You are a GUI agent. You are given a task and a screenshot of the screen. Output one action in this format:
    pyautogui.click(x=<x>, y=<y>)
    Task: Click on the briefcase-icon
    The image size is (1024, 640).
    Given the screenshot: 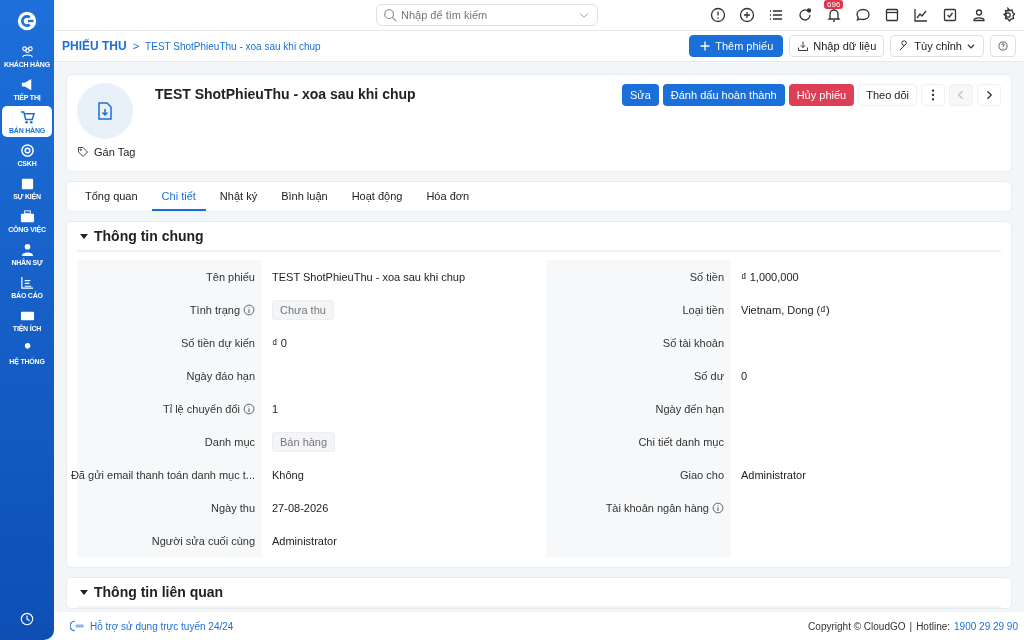 What is the action you would take?
    pyautogui.click(x=27, y=216)
    